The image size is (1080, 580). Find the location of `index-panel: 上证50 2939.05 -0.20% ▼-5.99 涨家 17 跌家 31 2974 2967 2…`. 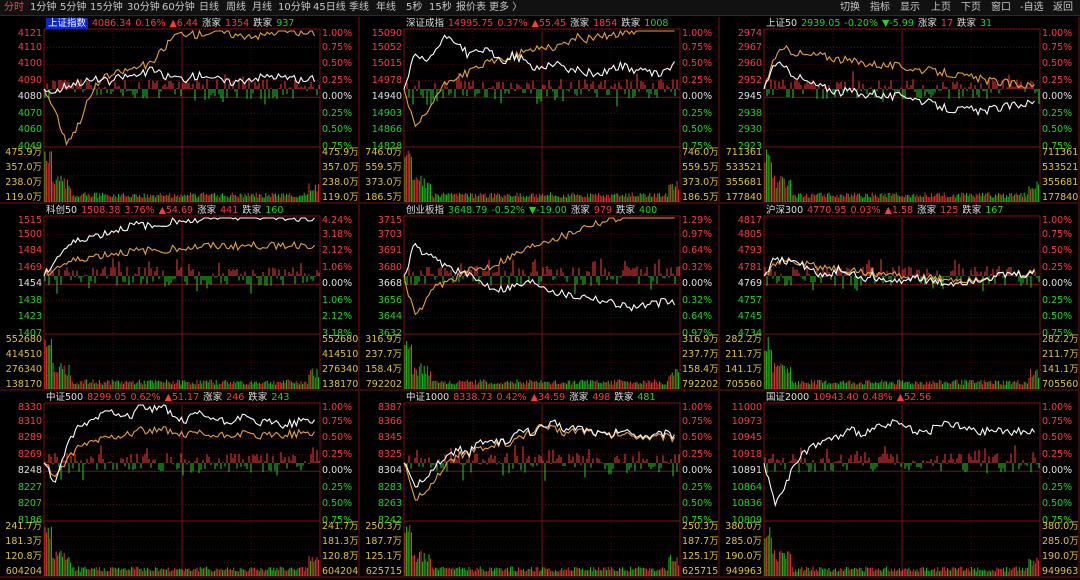

index-panel: 上证50 2939.05 -0.20% ▼-5.99 涨家 17 跌家 31 2974 2967 2… is located at coordinates (900, 110).